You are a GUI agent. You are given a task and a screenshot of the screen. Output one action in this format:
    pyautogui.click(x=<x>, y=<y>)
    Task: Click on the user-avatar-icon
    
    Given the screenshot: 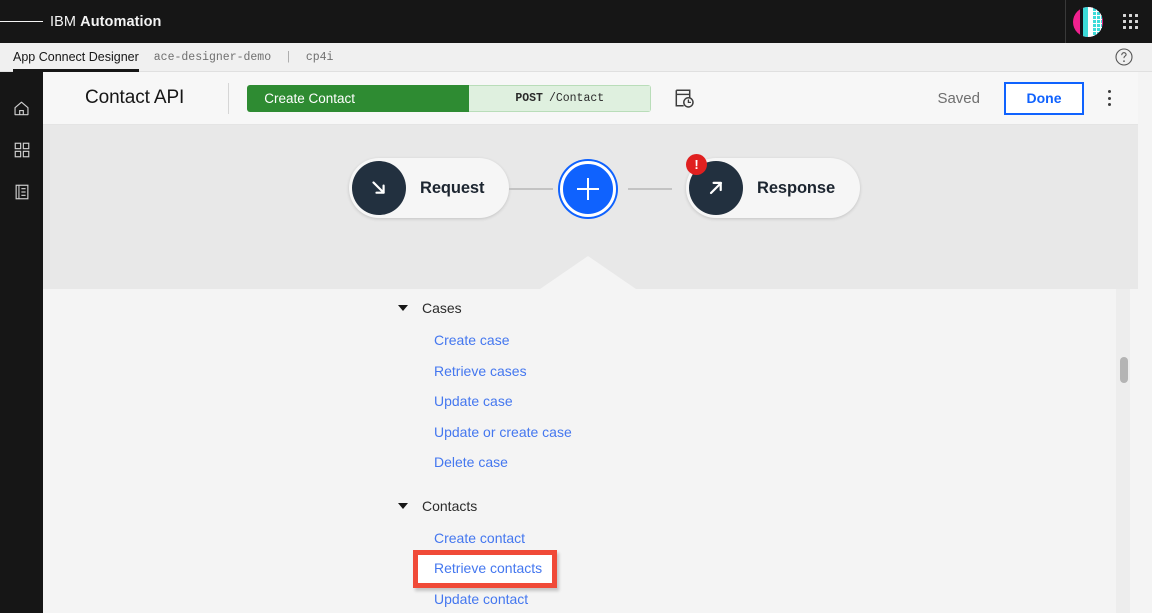 What is the action you would take?
    pyautogui.click(x=1087, y=21)
    